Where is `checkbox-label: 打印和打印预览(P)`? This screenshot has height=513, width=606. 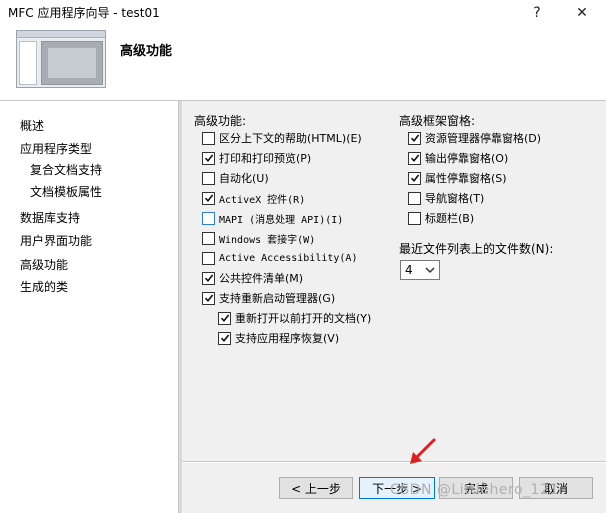 checkbox-label: 打印和打印预览(P) is located at coordinates (265, 158).